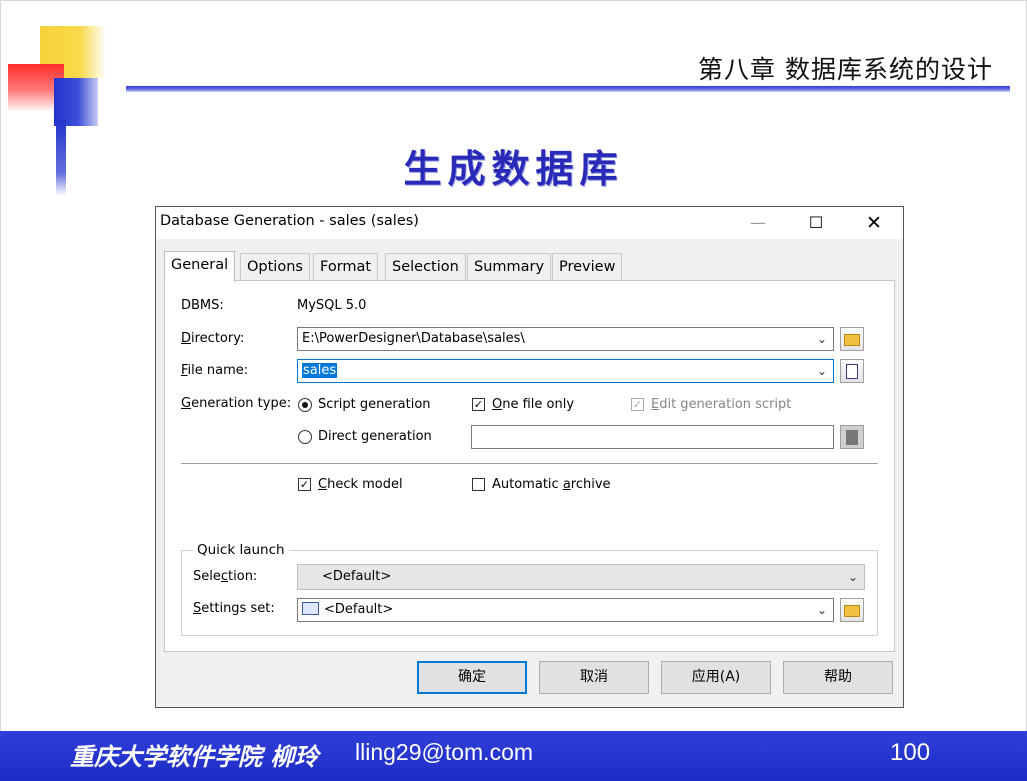  I want to click on selection-label: Selection:, so click(225, 576).